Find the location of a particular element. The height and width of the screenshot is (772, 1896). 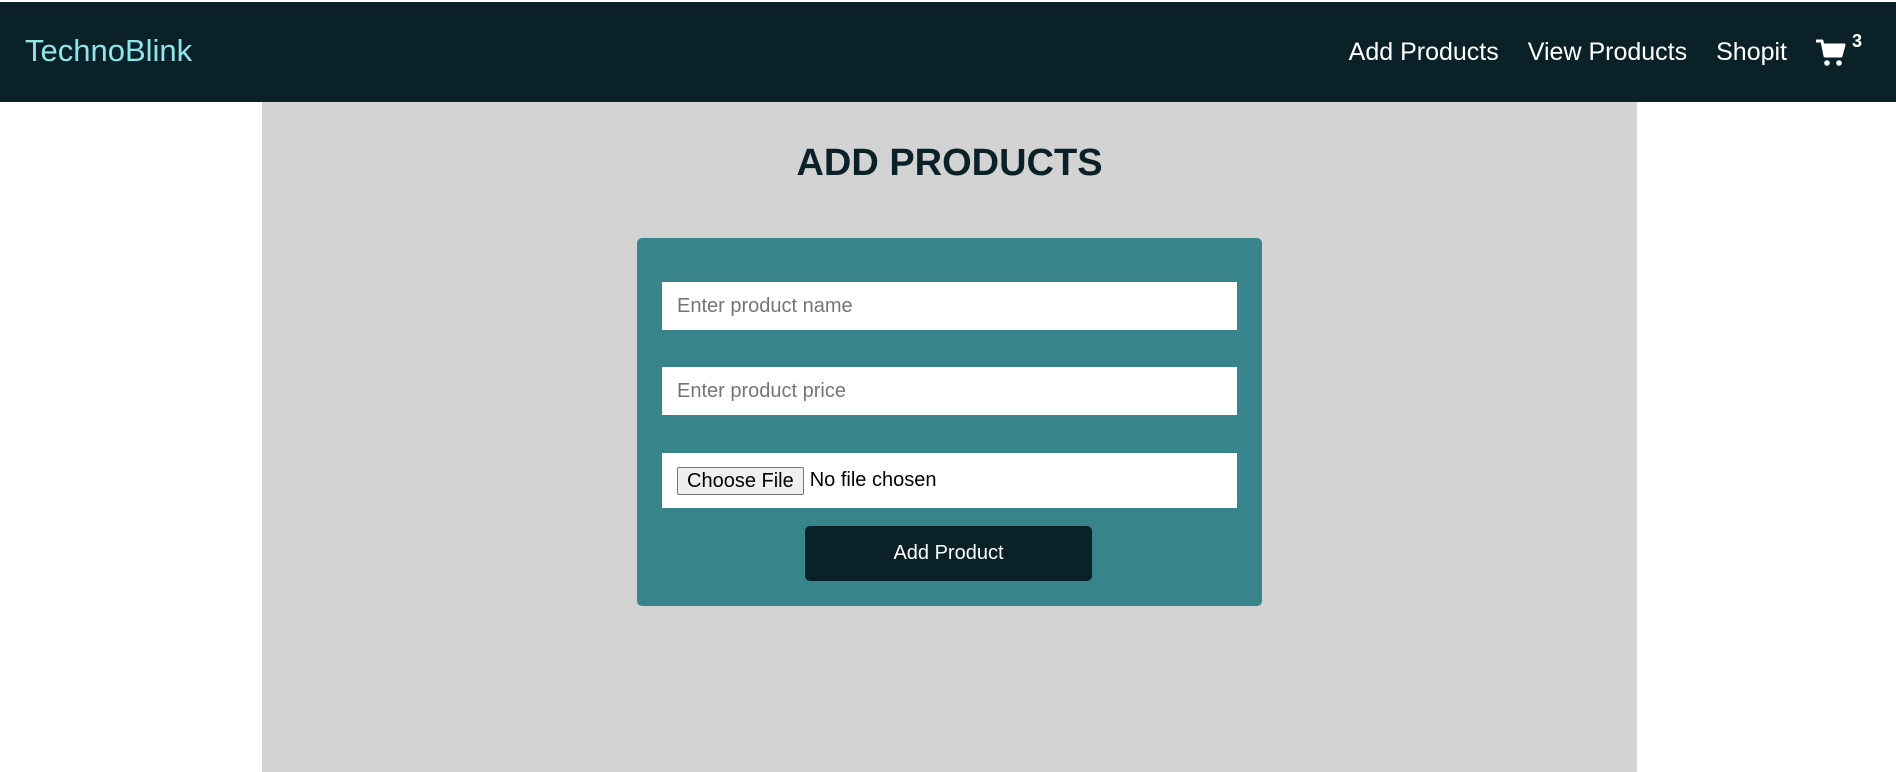

nav-link-shopit: Shopit is located at coordinates (1751, 52).